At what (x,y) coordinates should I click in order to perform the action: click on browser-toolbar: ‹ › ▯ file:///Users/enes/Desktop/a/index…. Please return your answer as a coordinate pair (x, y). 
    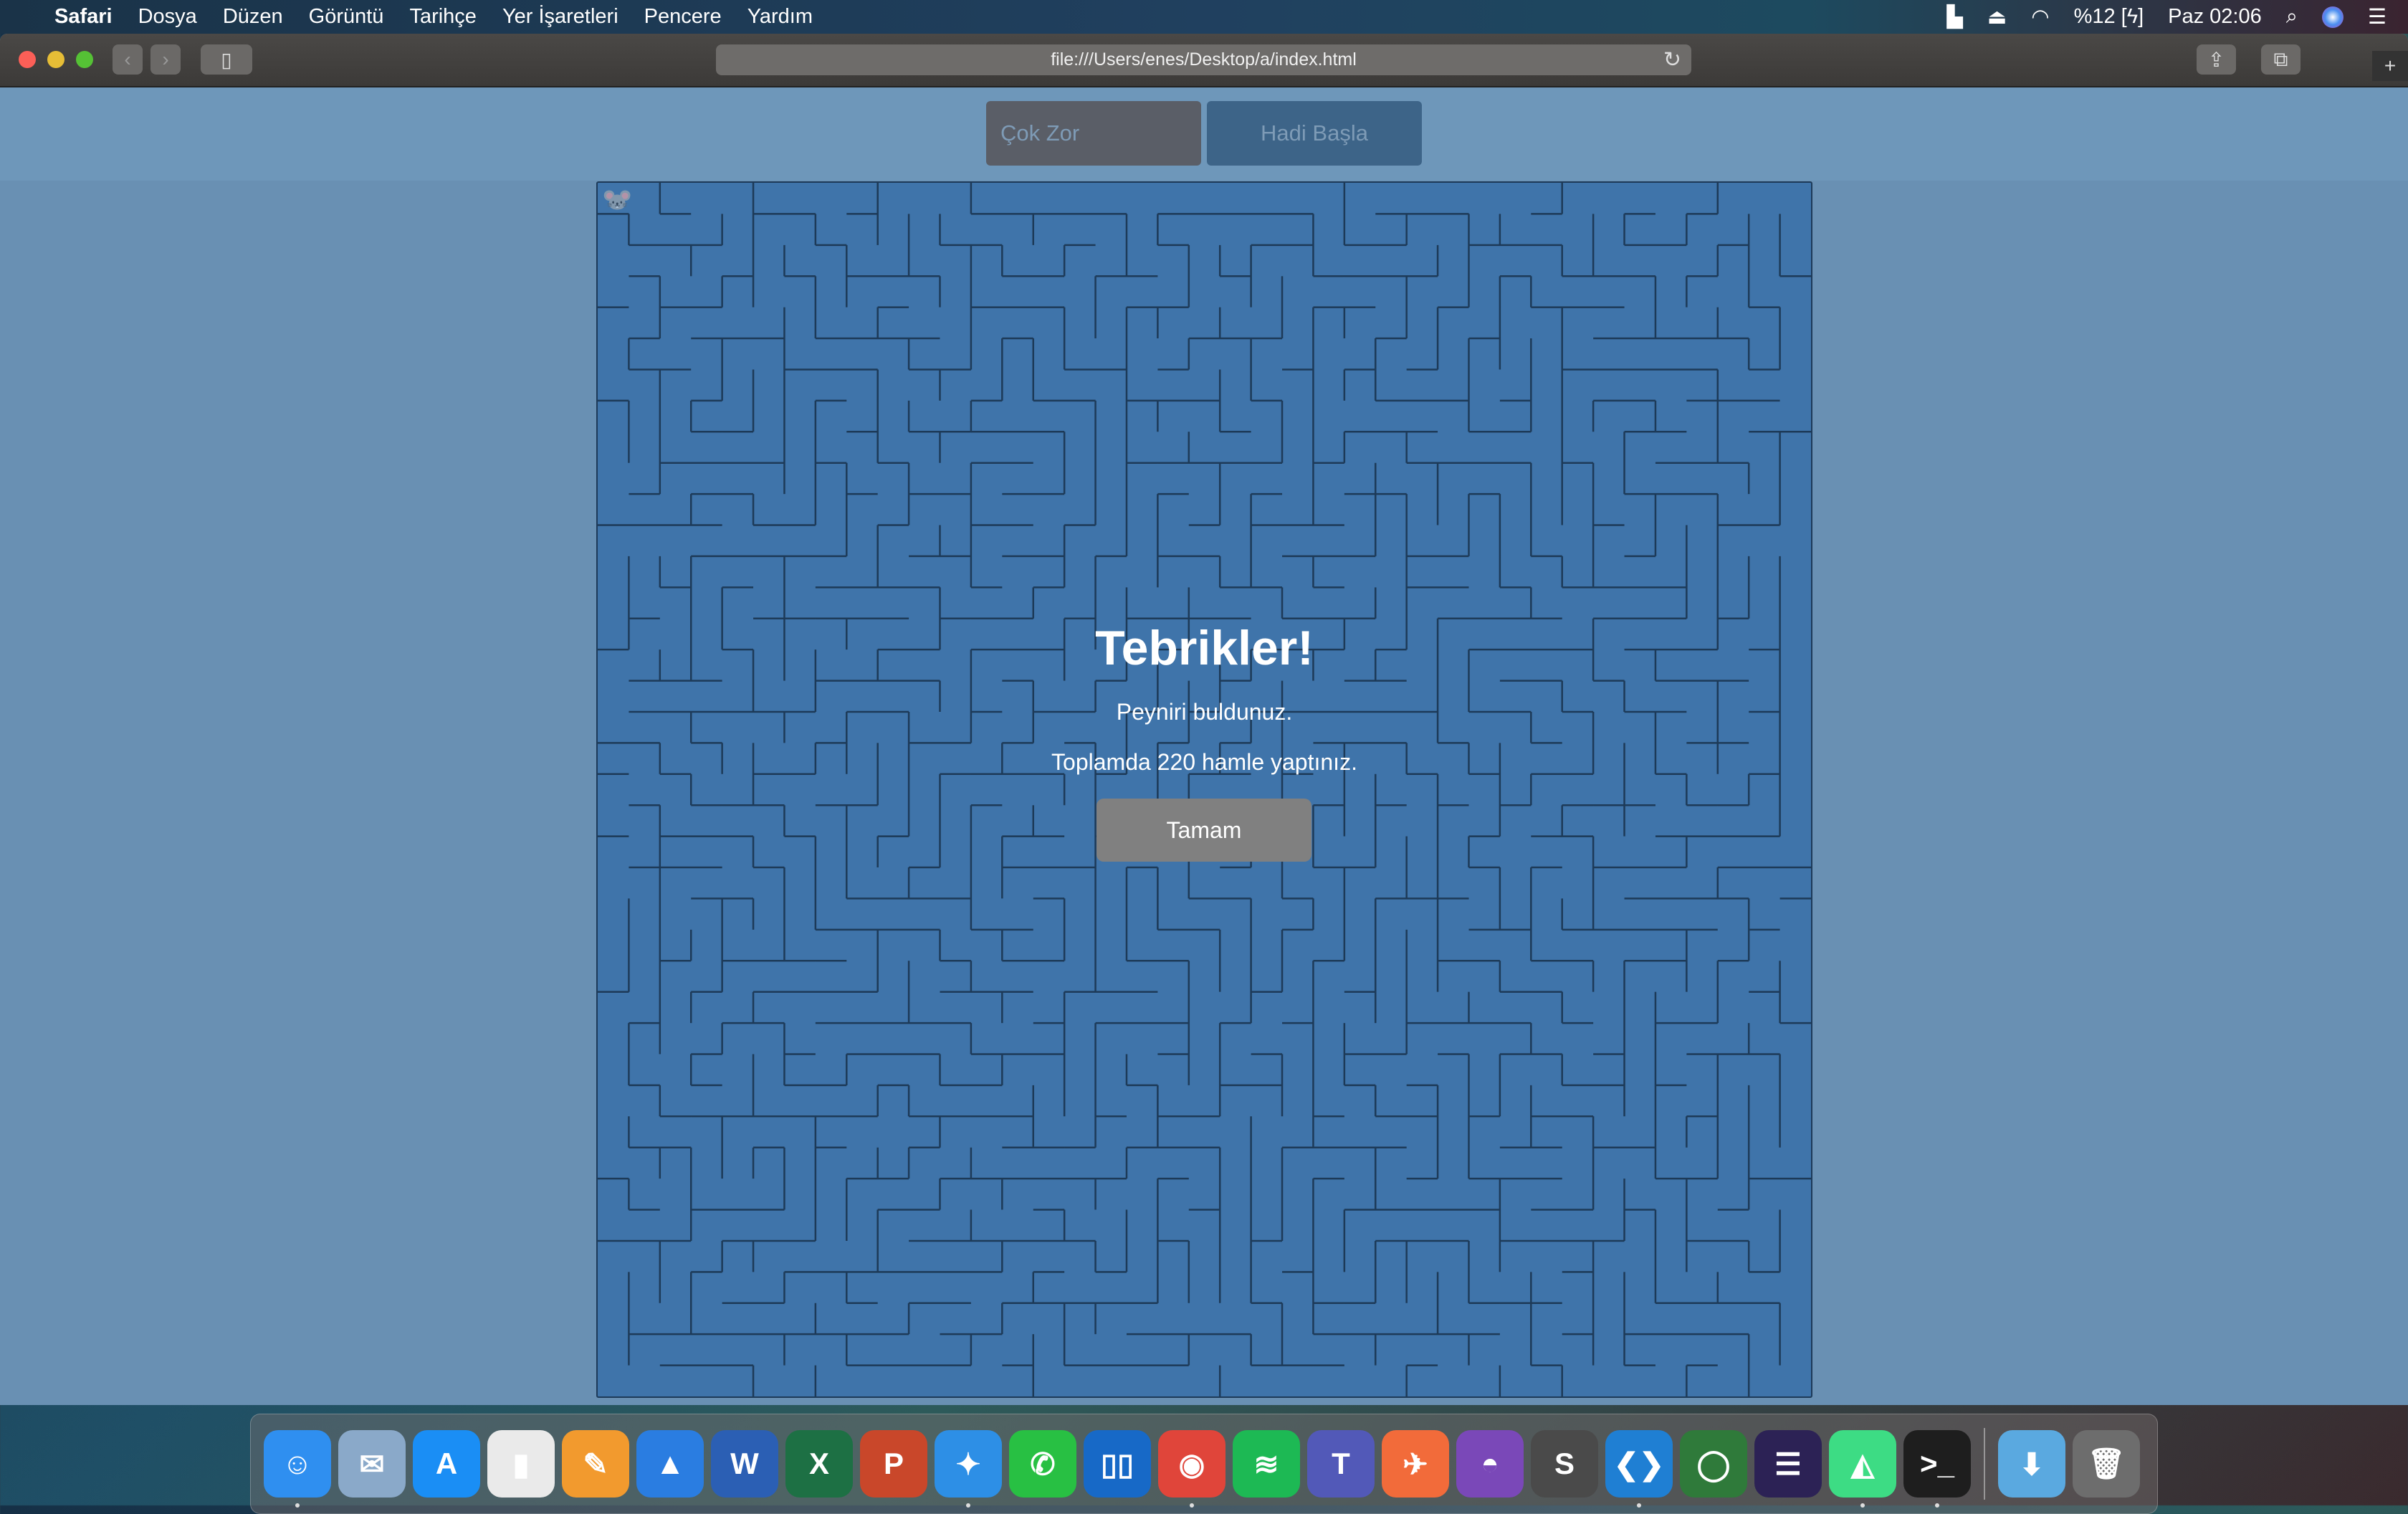
    Looking at the image, I should click on (1204, 60).